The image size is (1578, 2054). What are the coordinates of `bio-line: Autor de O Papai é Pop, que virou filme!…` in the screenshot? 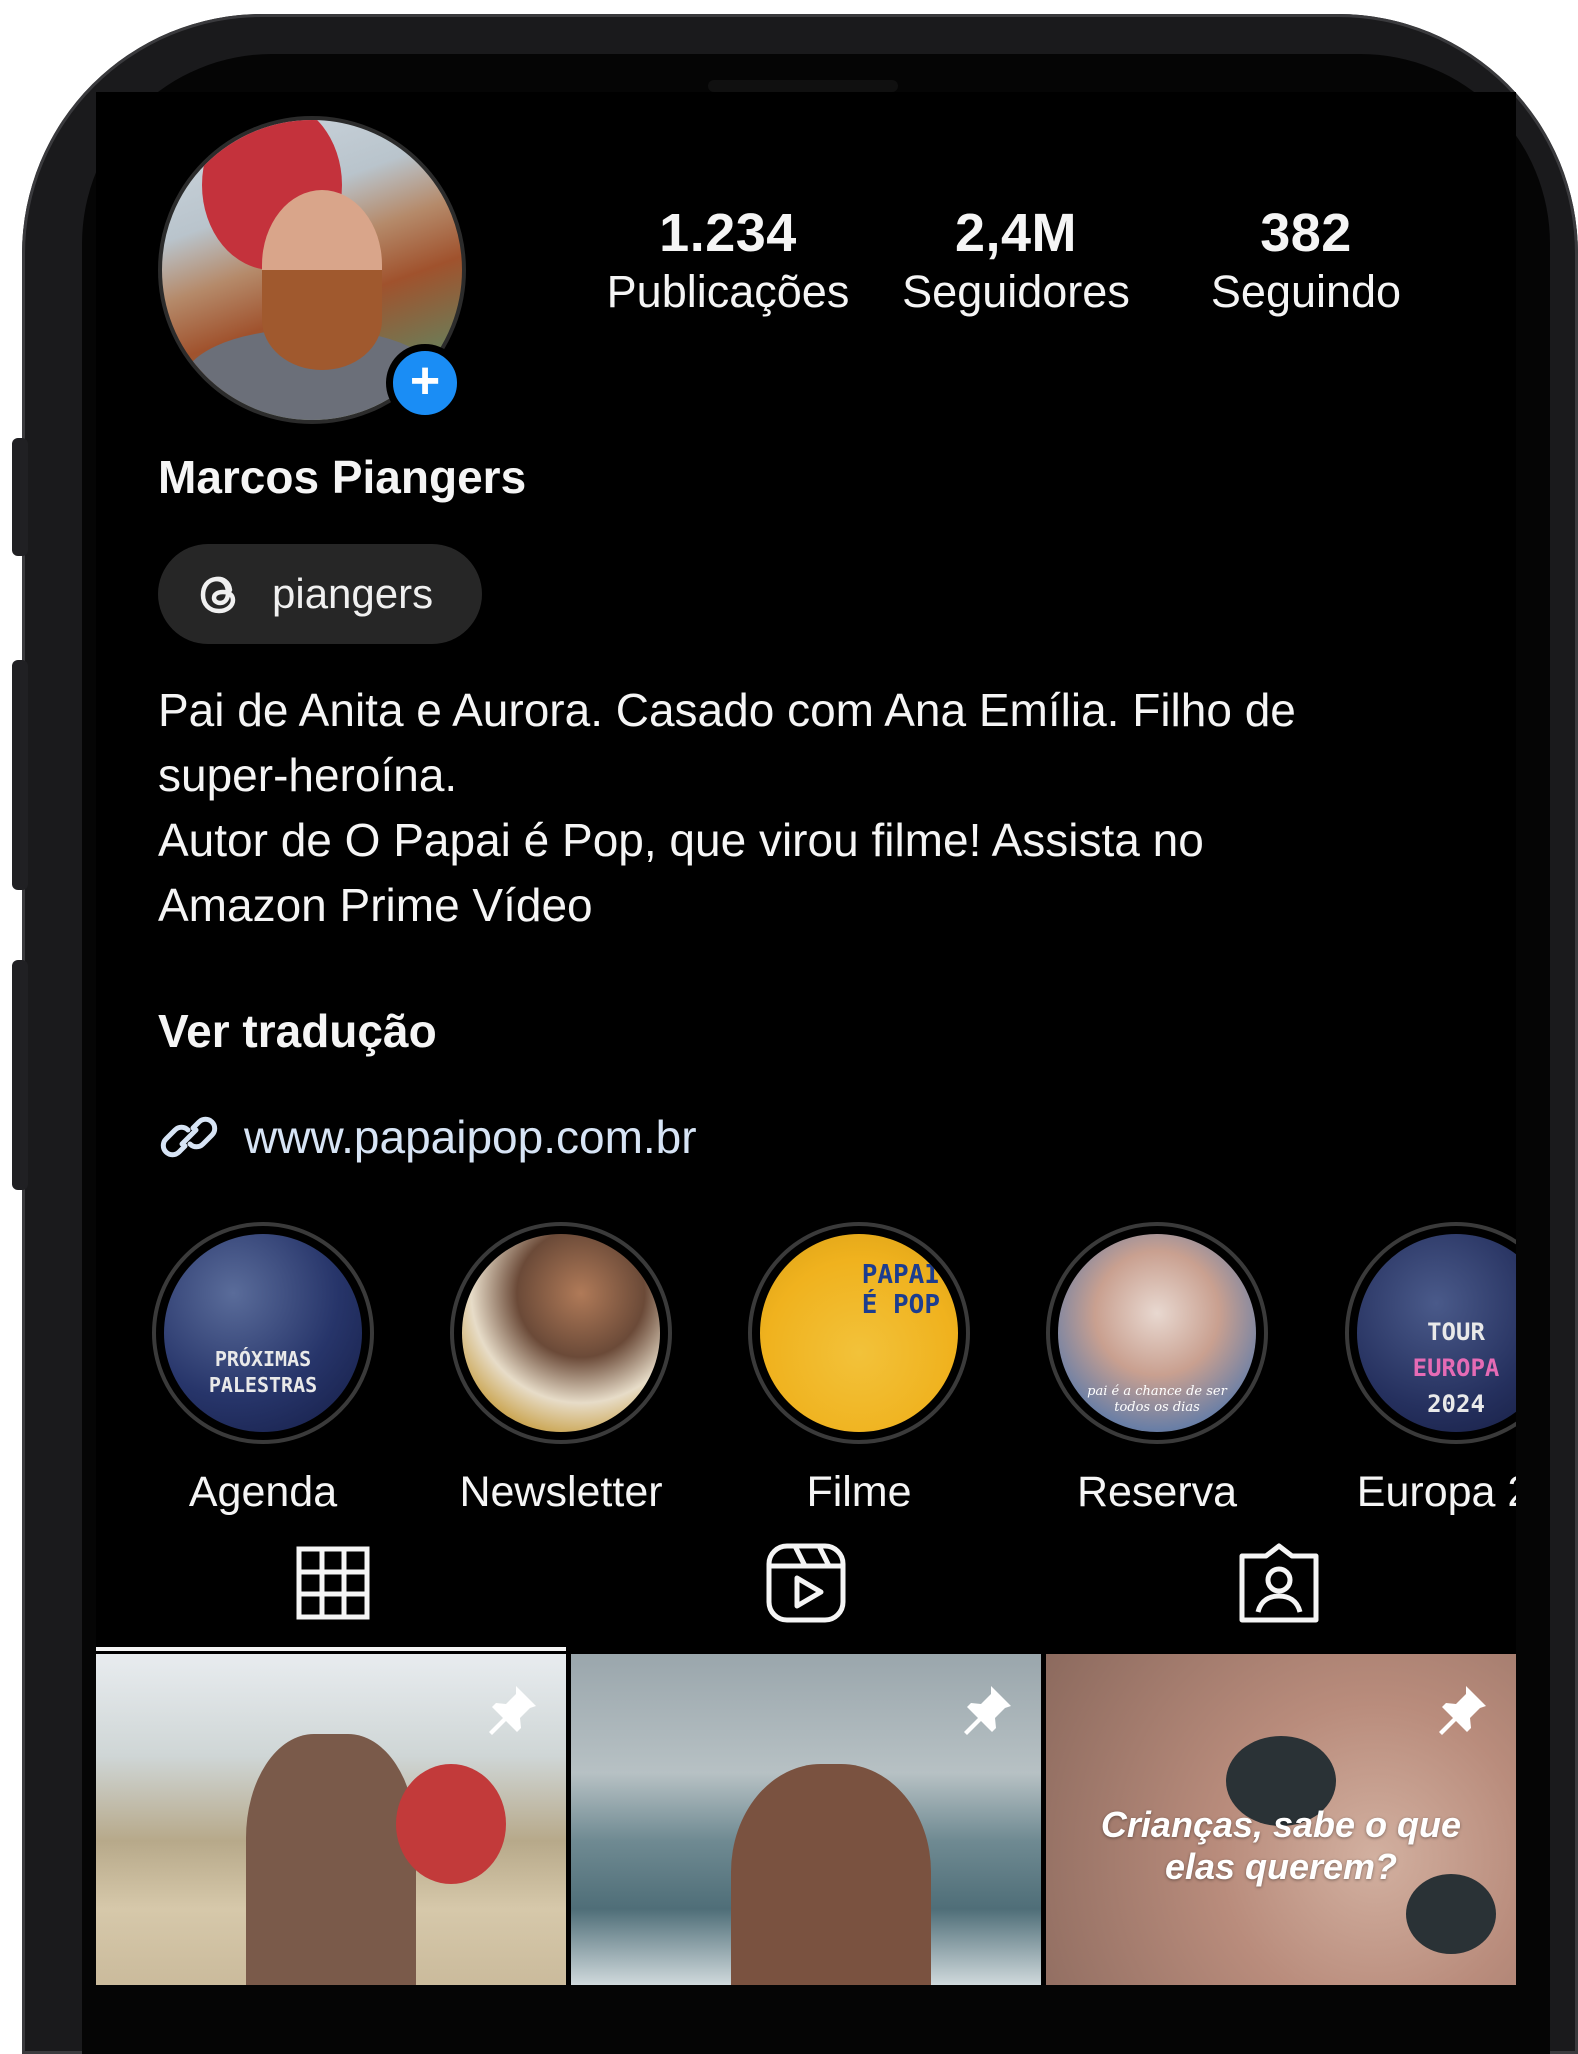 It's located at (681, 840).